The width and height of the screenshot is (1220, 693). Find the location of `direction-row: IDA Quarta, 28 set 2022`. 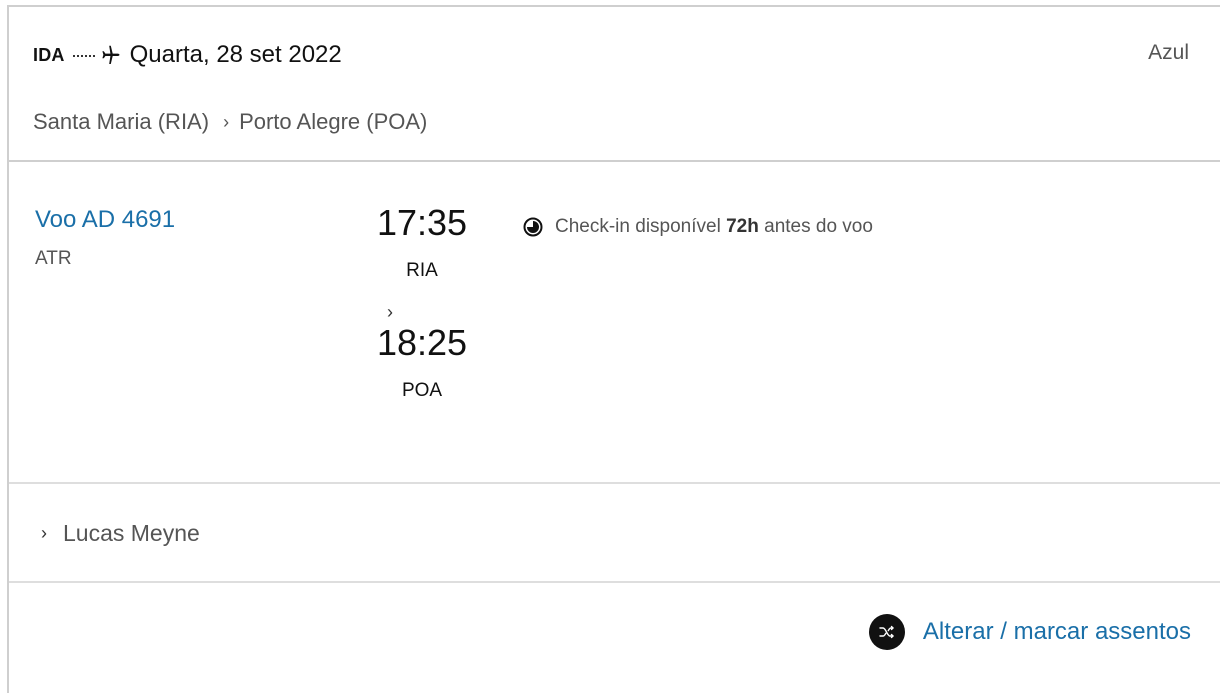

direction-row: IDA Quarta, 28 set 2022 is located at coordinates (187, 55).